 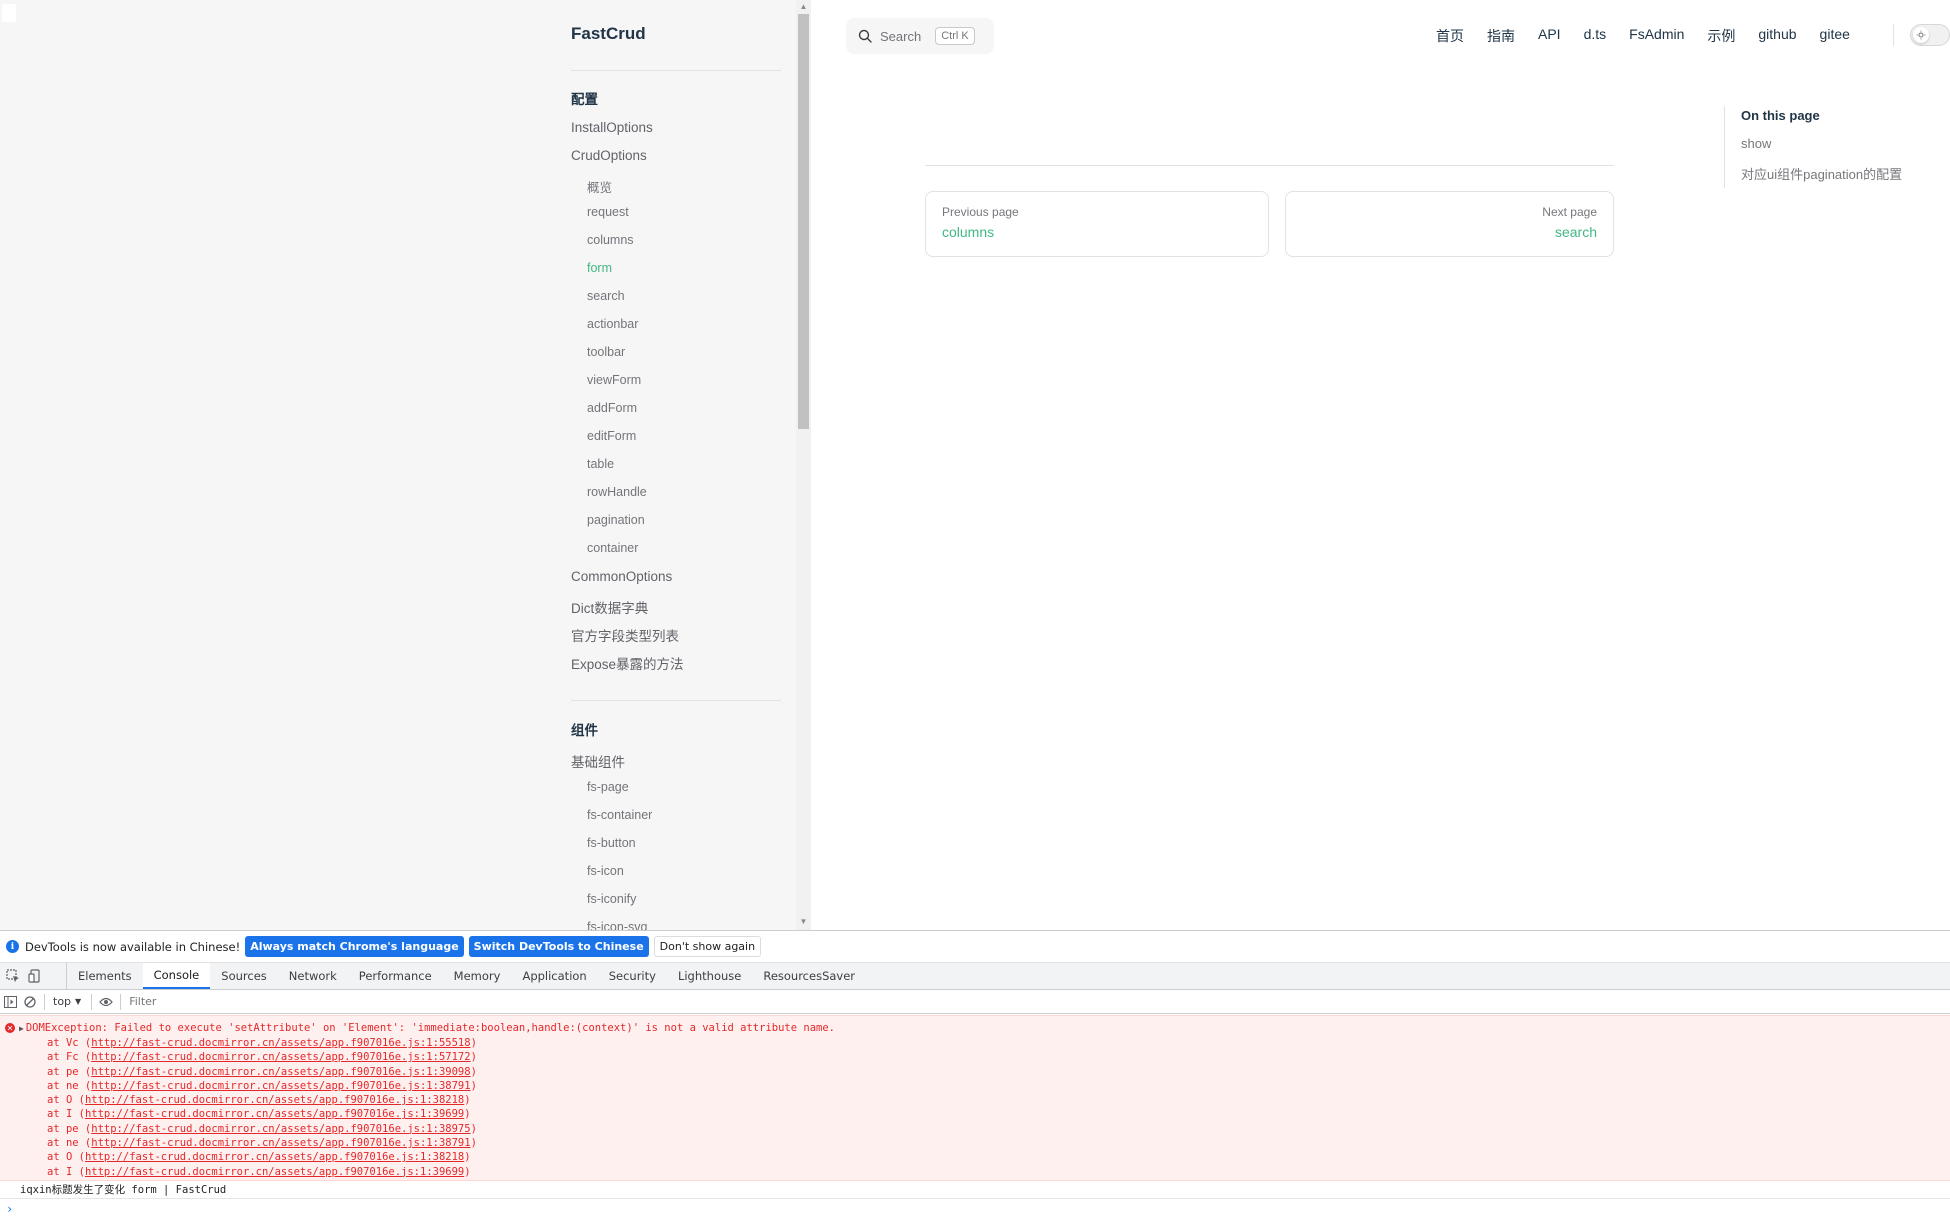 I want to click on inspect-element-icon, so click(x=13, y=976).